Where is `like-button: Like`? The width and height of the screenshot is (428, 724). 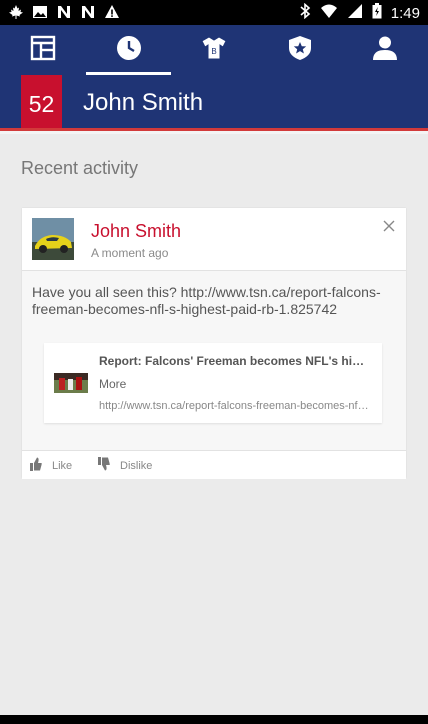
like-button: Like is located at coordinates (51, 465).